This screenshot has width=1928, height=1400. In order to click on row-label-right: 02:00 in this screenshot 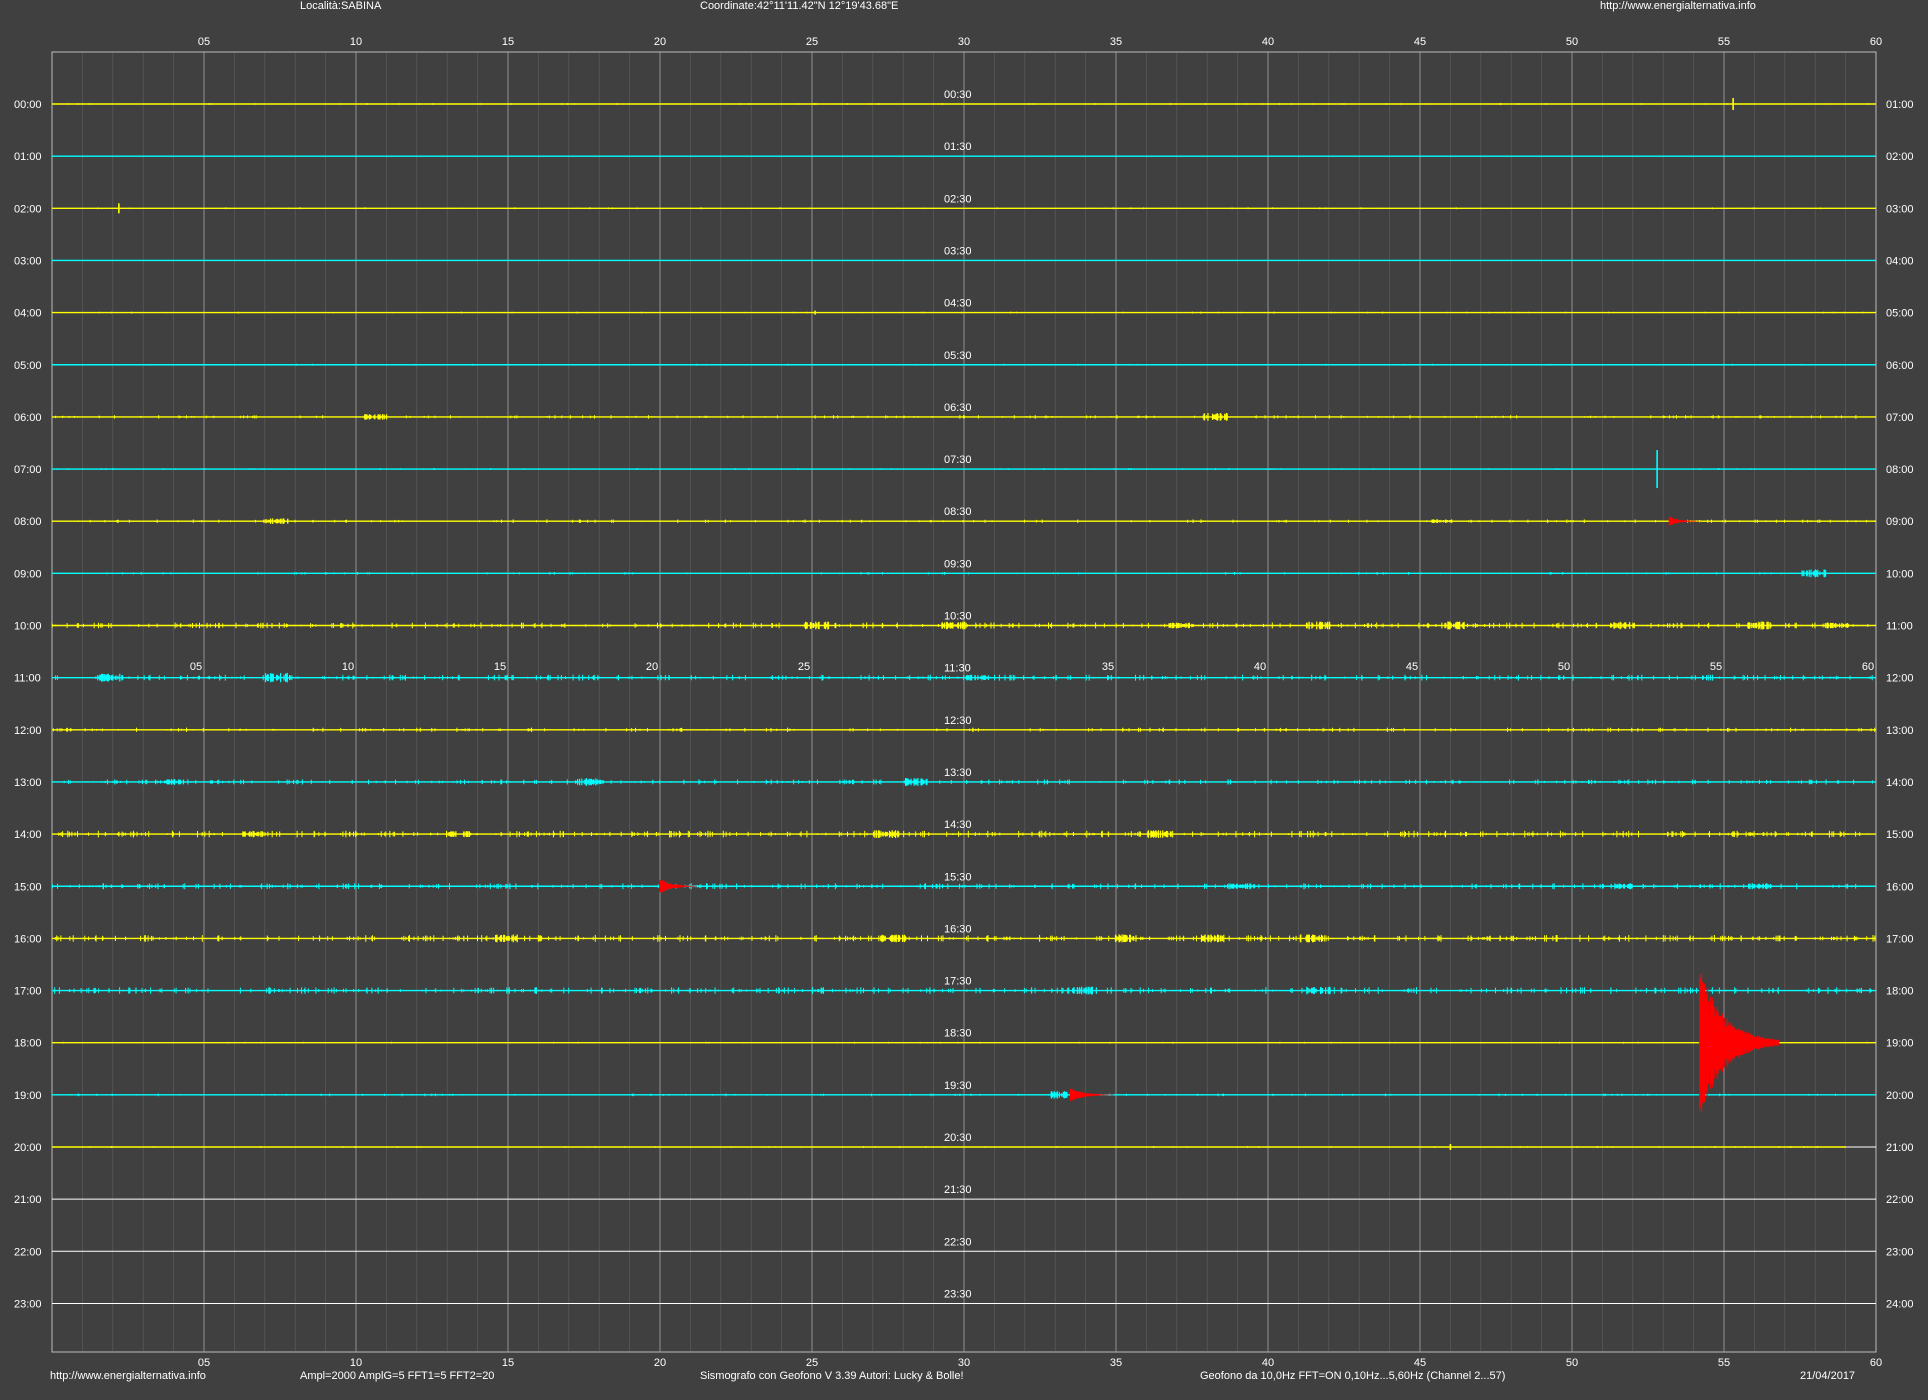, I will do `click(1900, 157)`.